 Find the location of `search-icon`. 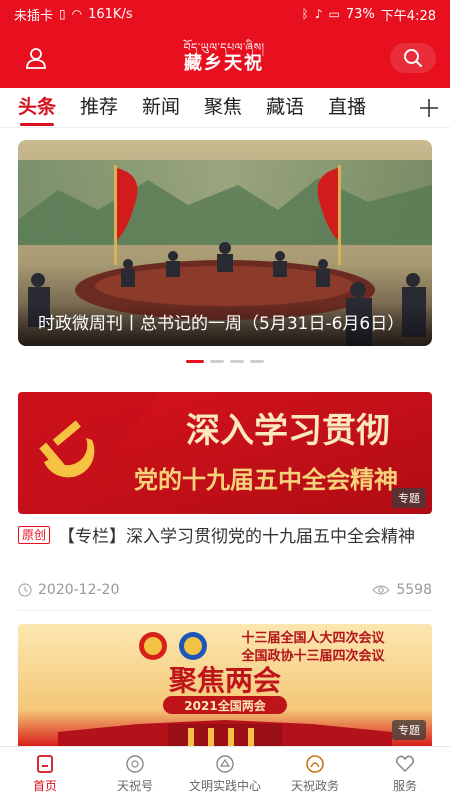

search-icon is located at coordinates (412, 58).